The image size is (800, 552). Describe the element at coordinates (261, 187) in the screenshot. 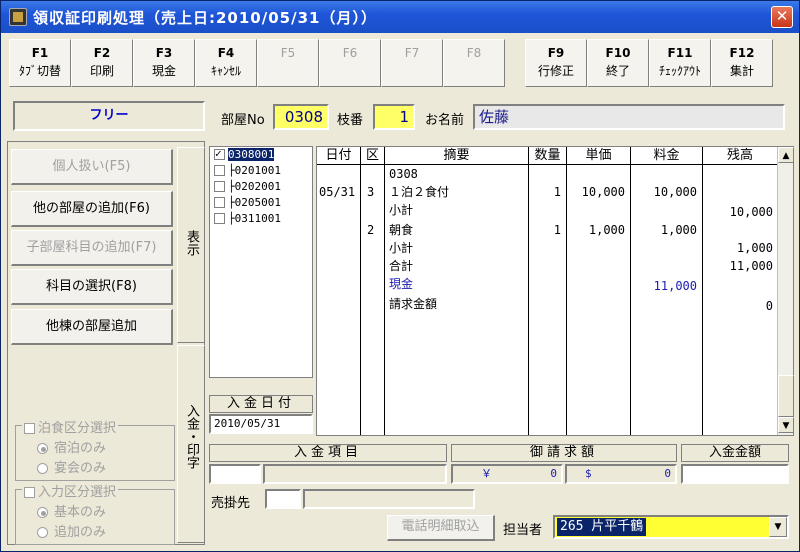

I see `tree-item: ├0202001` at that location.